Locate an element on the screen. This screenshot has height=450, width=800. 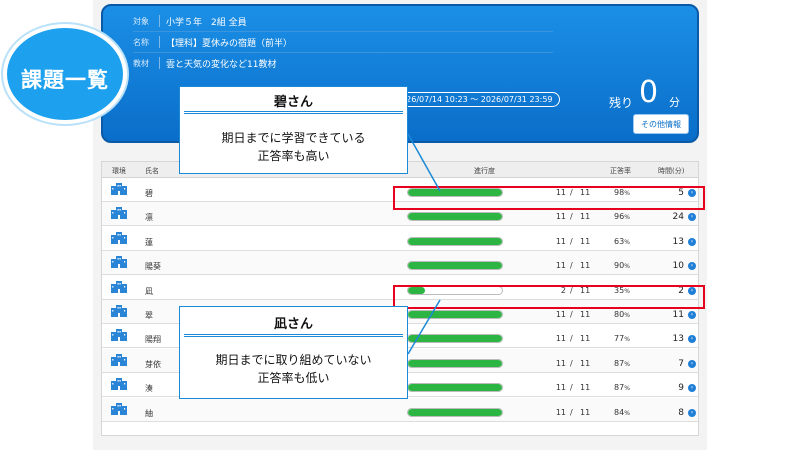
callout-nagi-line1: 期日までに取り組めていない is located at coordinates (293, 360).